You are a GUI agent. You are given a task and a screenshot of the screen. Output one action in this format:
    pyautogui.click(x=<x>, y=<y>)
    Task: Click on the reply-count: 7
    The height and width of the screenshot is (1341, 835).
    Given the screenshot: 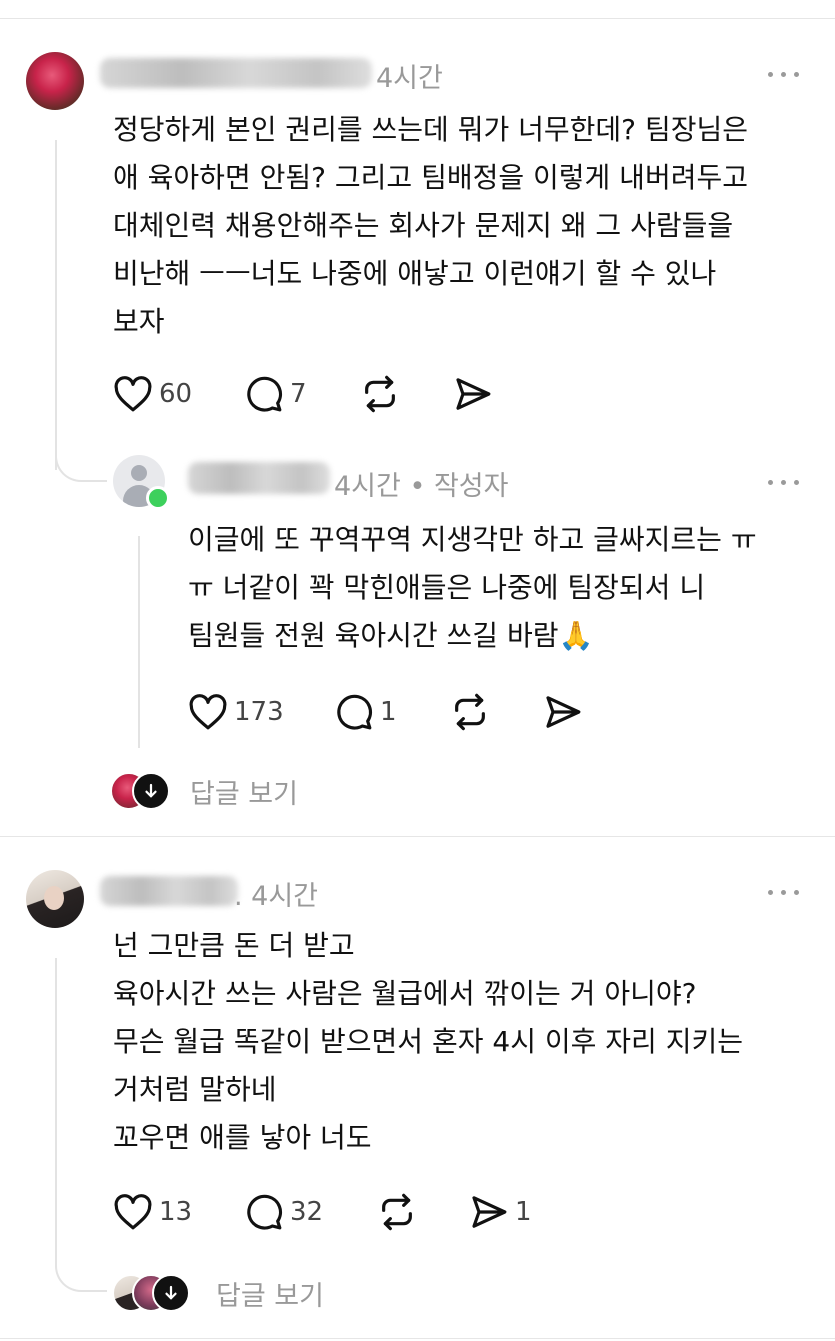 What is the action you would take?
    pyautogui.click(x=298, y=394)
    